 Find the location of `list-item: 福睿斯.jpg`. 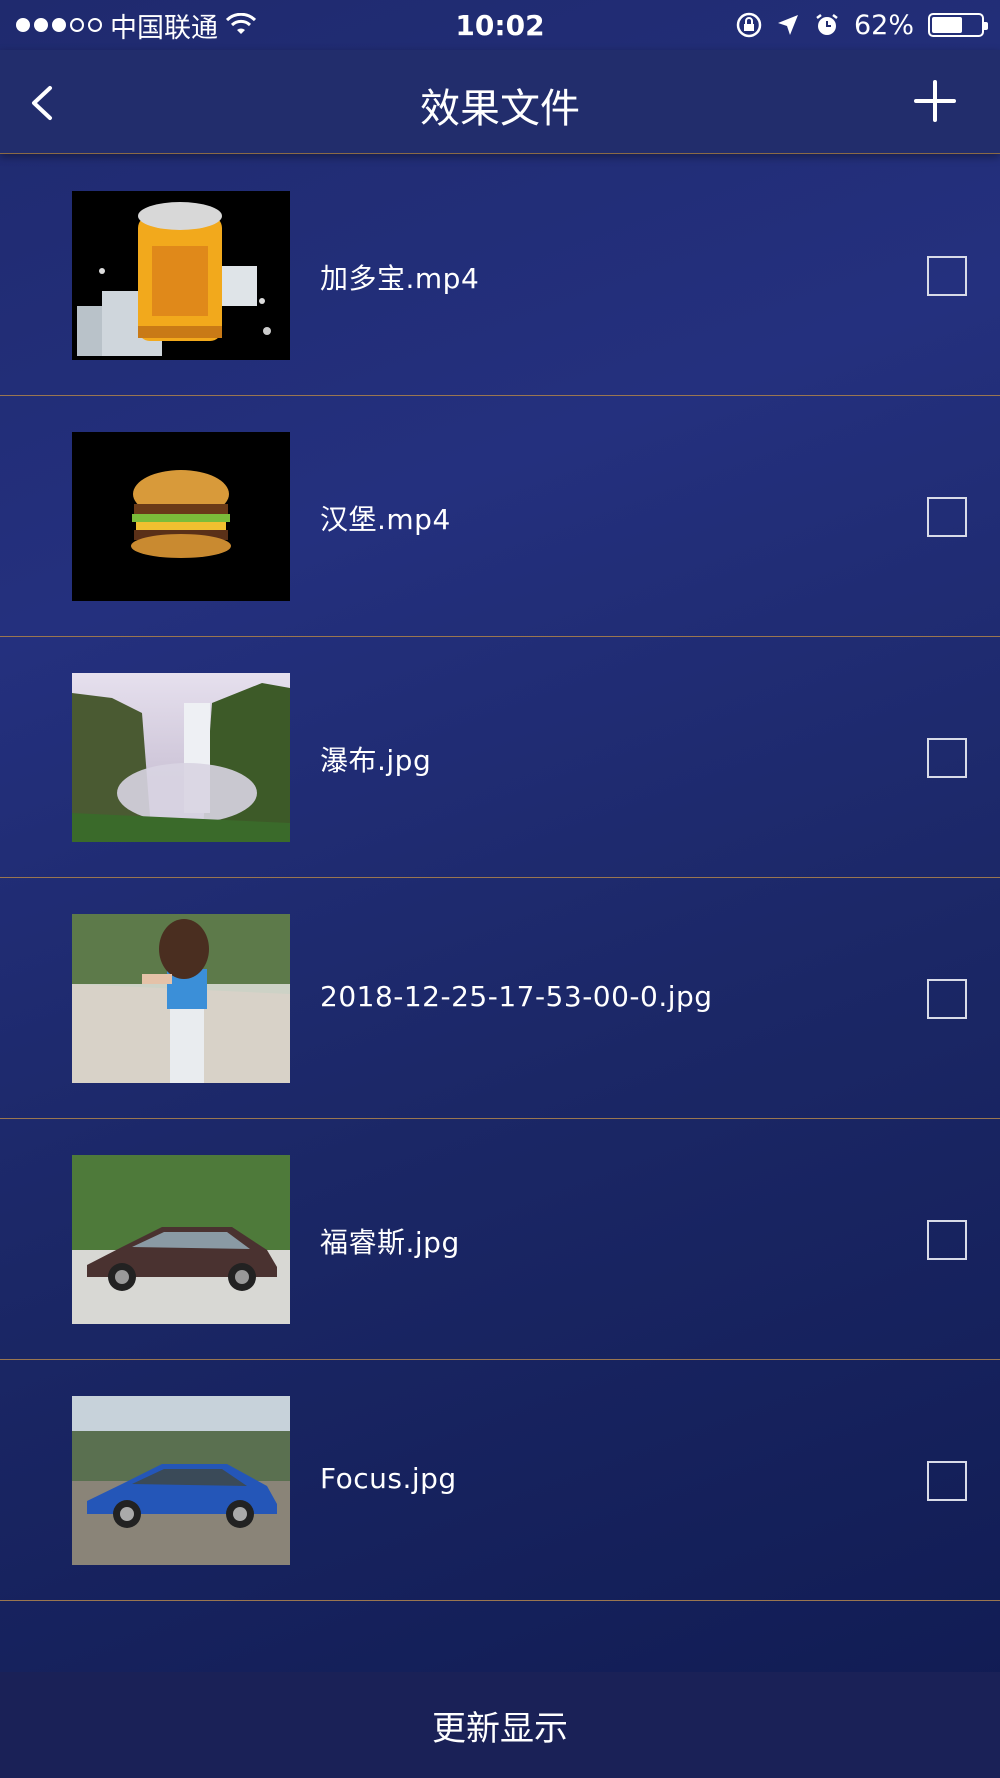

list-item: 福睿斯.jpg is located at coordinates (500, 1239).